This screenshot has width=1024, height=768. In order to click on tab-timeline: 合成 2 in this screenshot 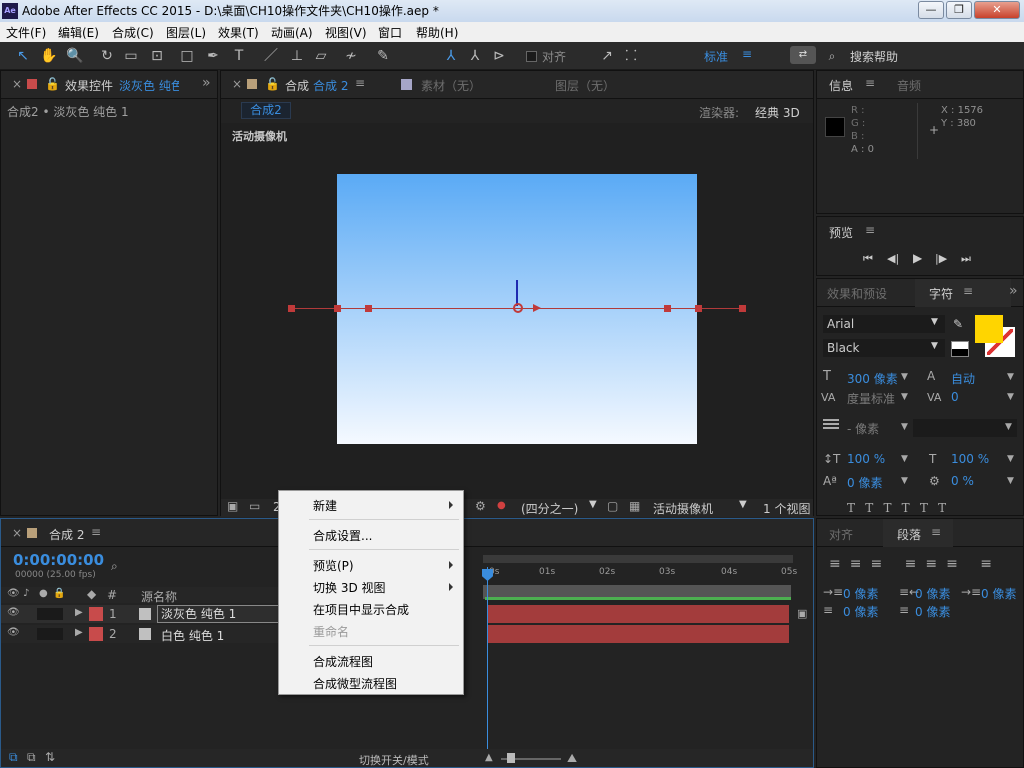, I will do `click(66, 534)`.